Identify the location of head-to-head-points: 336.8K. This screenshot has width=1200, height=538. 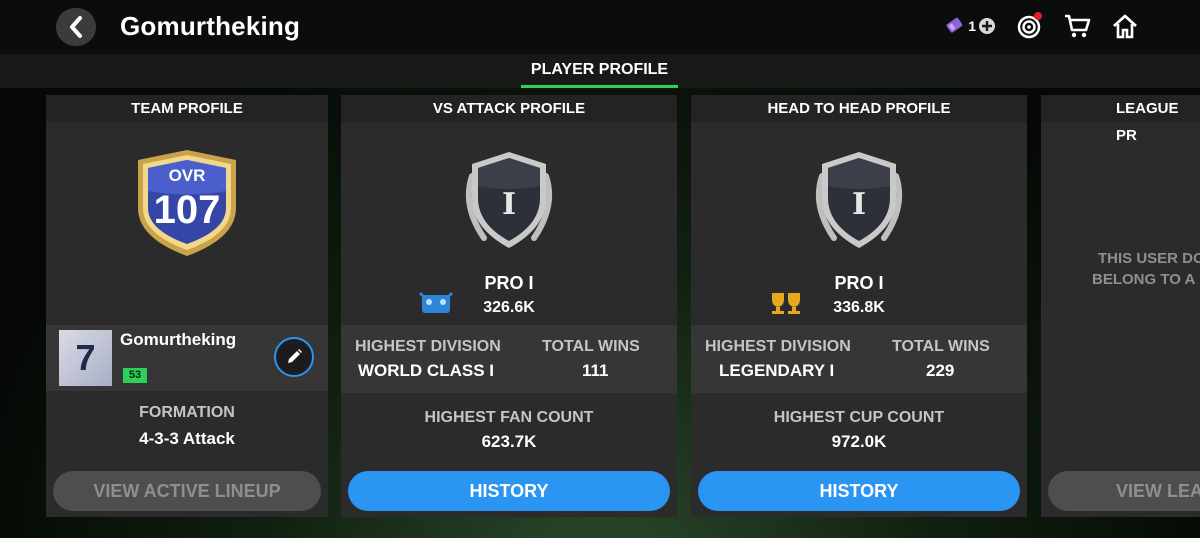
(859, 307).